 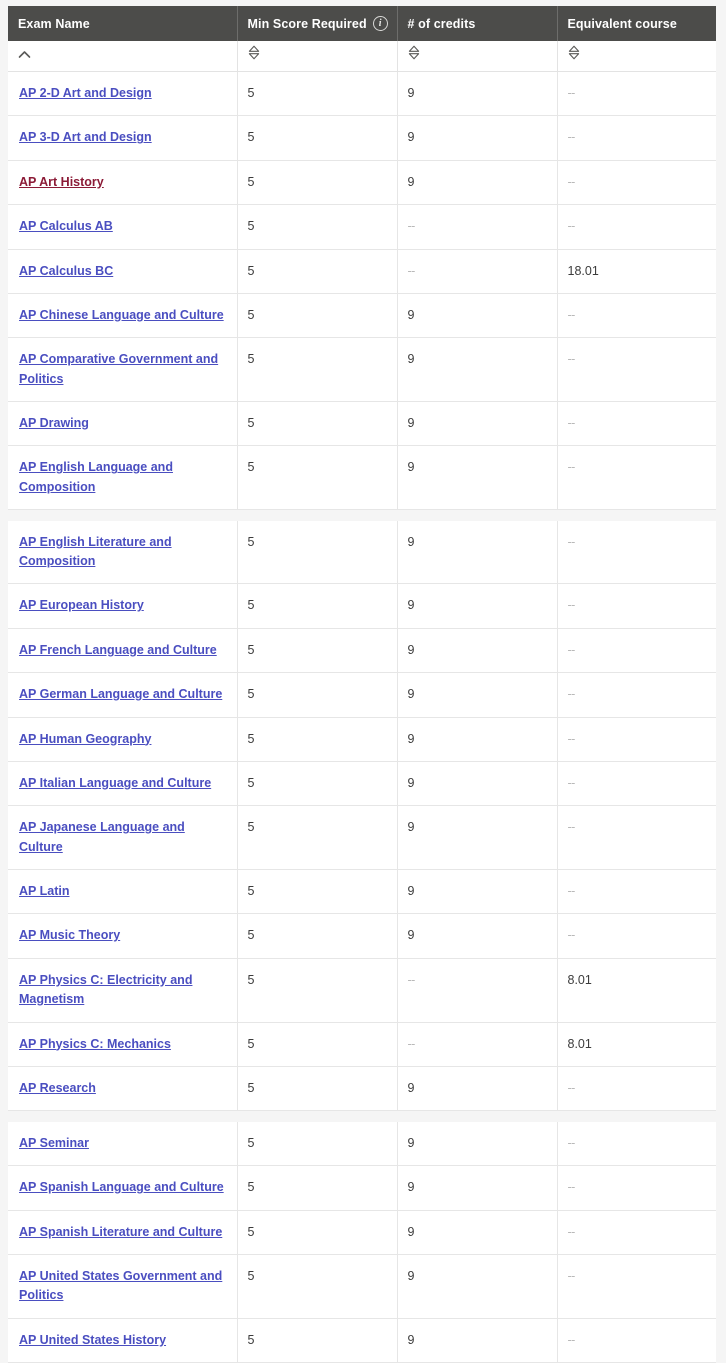 I want to click on exam-name-link: AP 2-D Art and Design, so click(x=85, y=93).